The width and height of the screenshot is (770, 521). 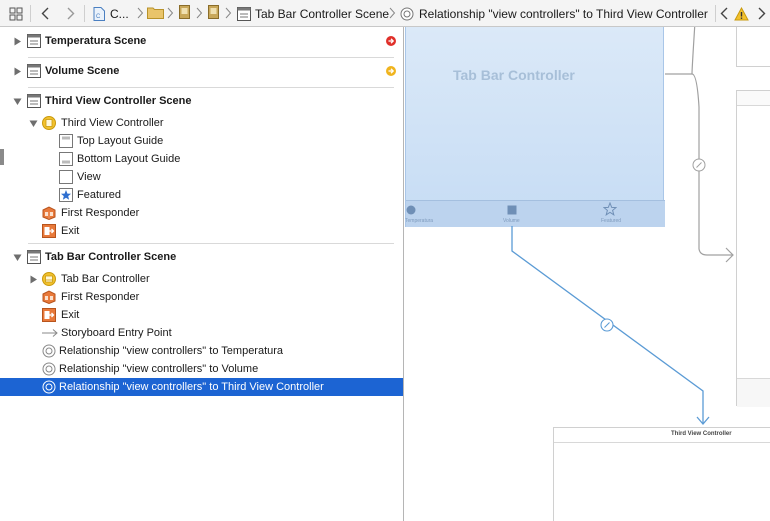 What do you see at coordinates (201, 41) in the screenshot?
I see `scene-row-temperatura: Temperatura Scene` at bounding box center [201, 41].